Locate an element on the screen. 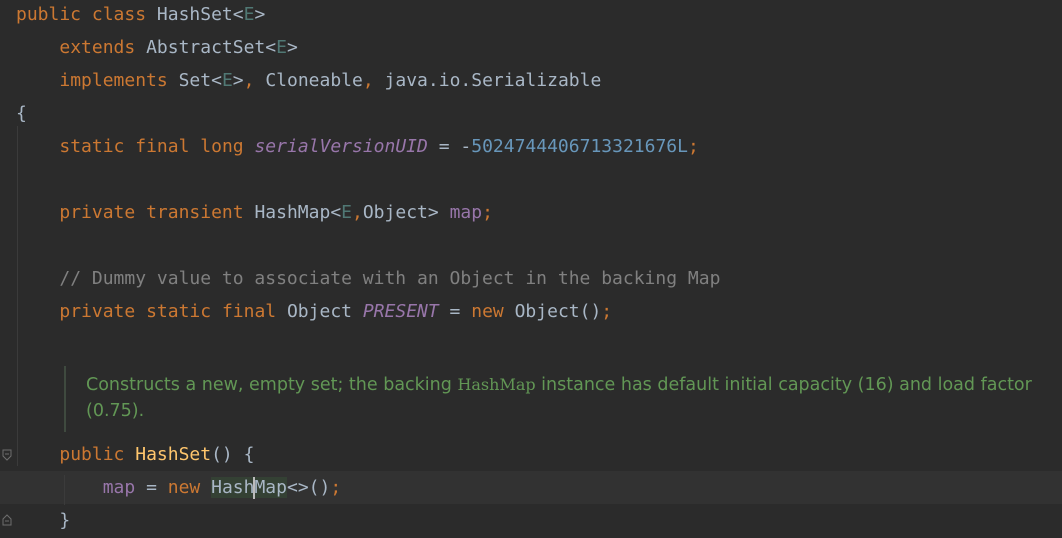 Image resolution: width=1062 pixels, height=538 pixels. punct: () { is located at coordinates (233, 454).